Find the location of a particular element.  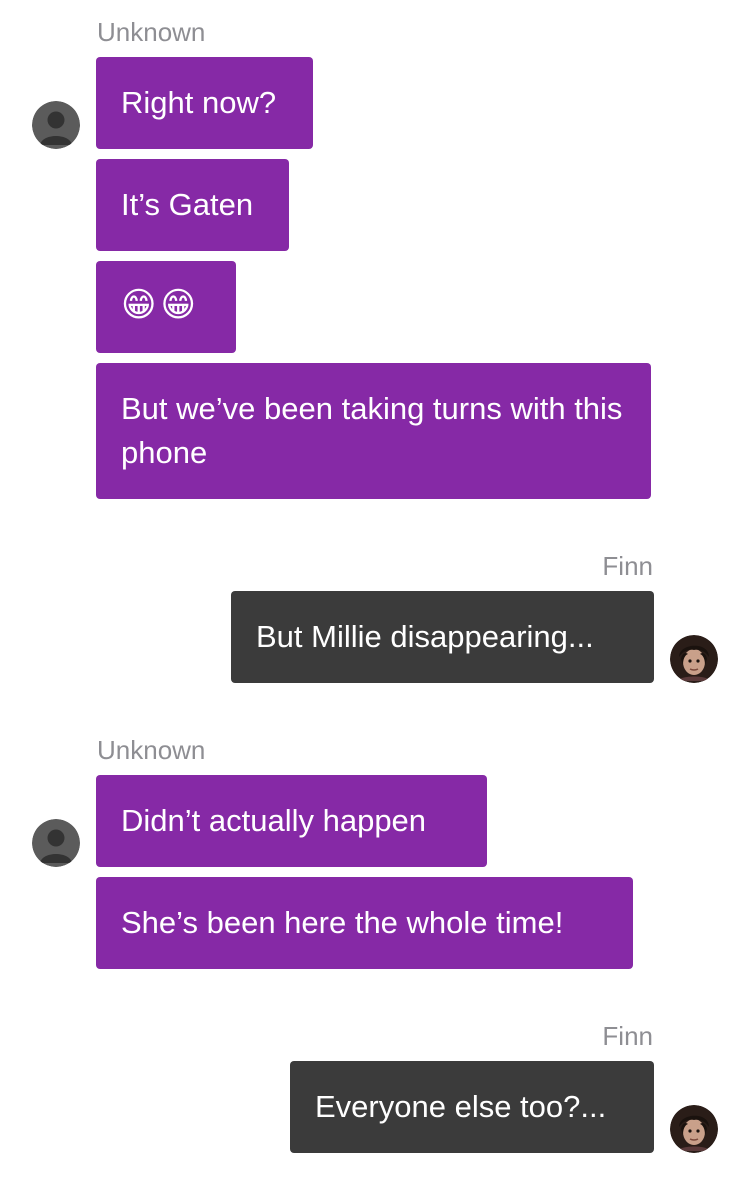

message-bubble: She’s been here the whole time! is located at coordinates (364, 923).